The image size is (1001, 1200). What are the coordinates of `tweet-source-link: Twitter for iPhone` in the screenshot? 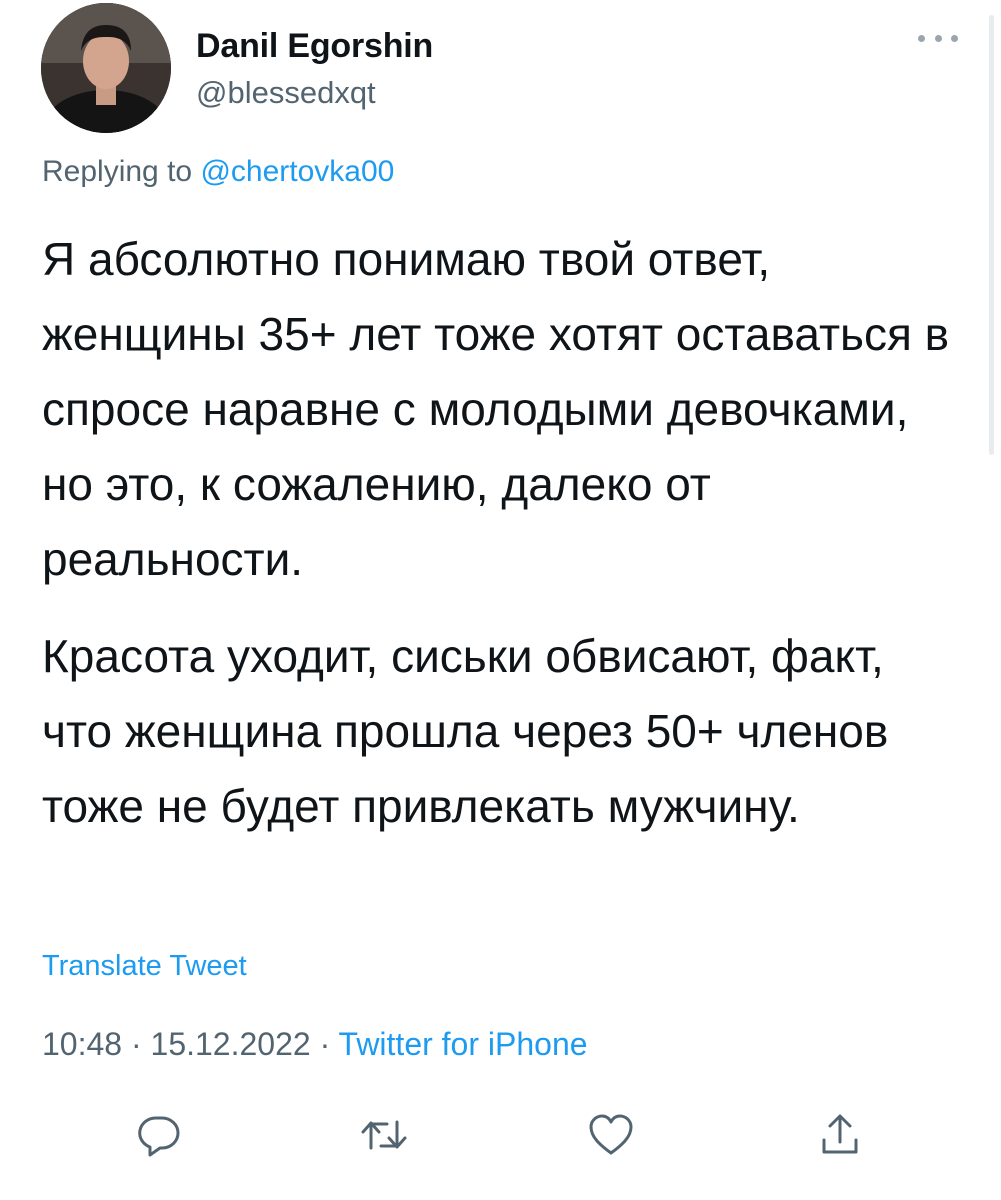 It's located at (463, 1044).